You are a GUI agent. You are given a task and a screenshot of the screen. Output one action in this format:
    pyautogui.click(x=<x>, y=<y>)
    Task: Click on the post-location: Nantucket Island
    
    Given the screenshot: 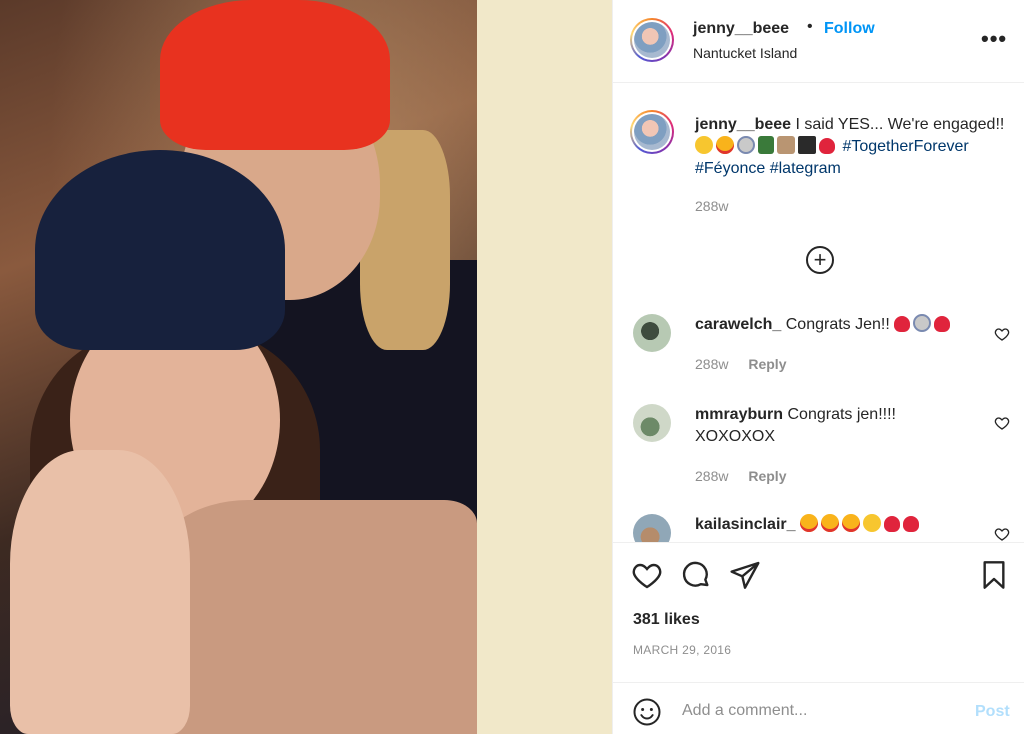 What is the action you would take?
    pyautogui.click(x=745, y=53)
    